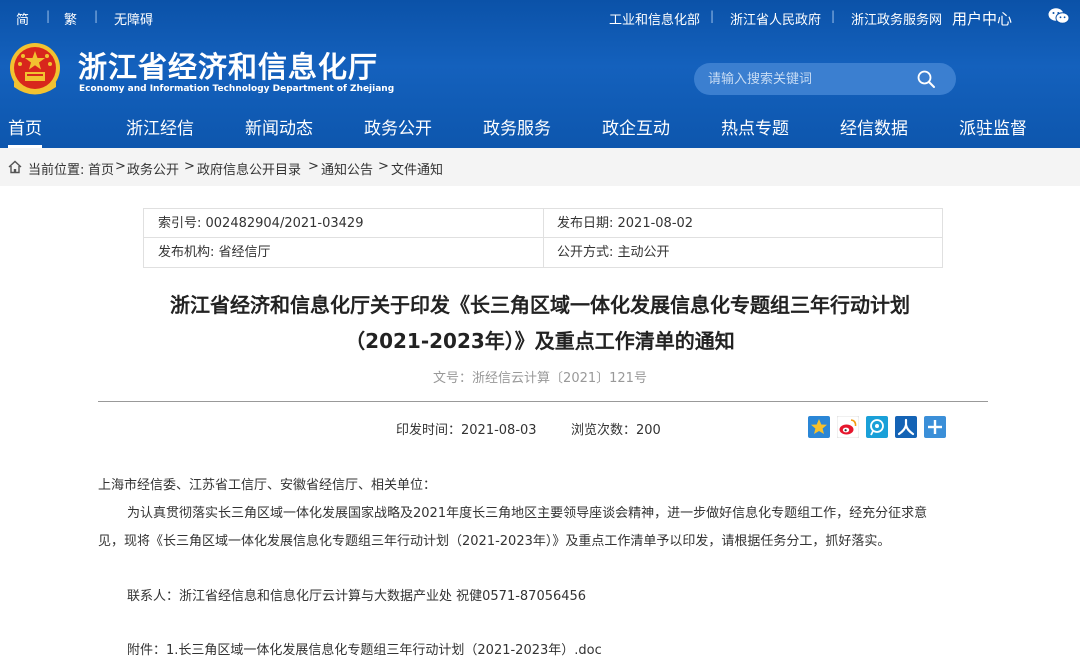  What do you see at coordinates (261, 223) in the screenshot?
I see `index-number: 索引号: 002482904/2021-03429` at bounding box center [261, 223].